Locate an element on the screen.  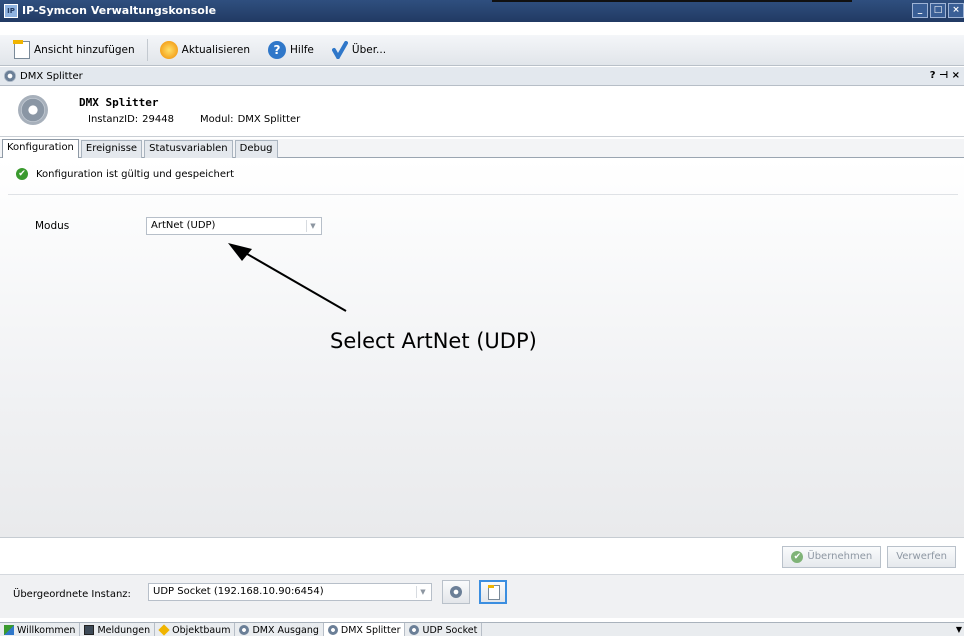
new-document-icon is located at coordinates (21, 49).